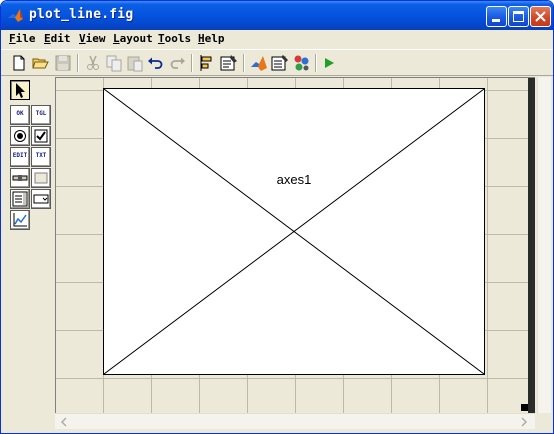  I want to click on property-inspector-button, so click(280, 63).